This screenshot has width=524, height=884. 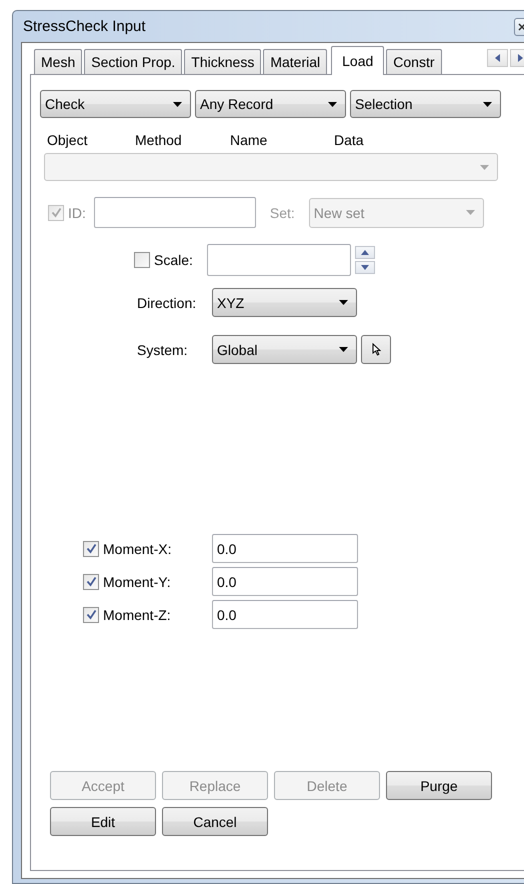 What do you see at coordinates (364, 252) in the screenshot?
I see `spin-up-icon` at bounding box center [364, 252].